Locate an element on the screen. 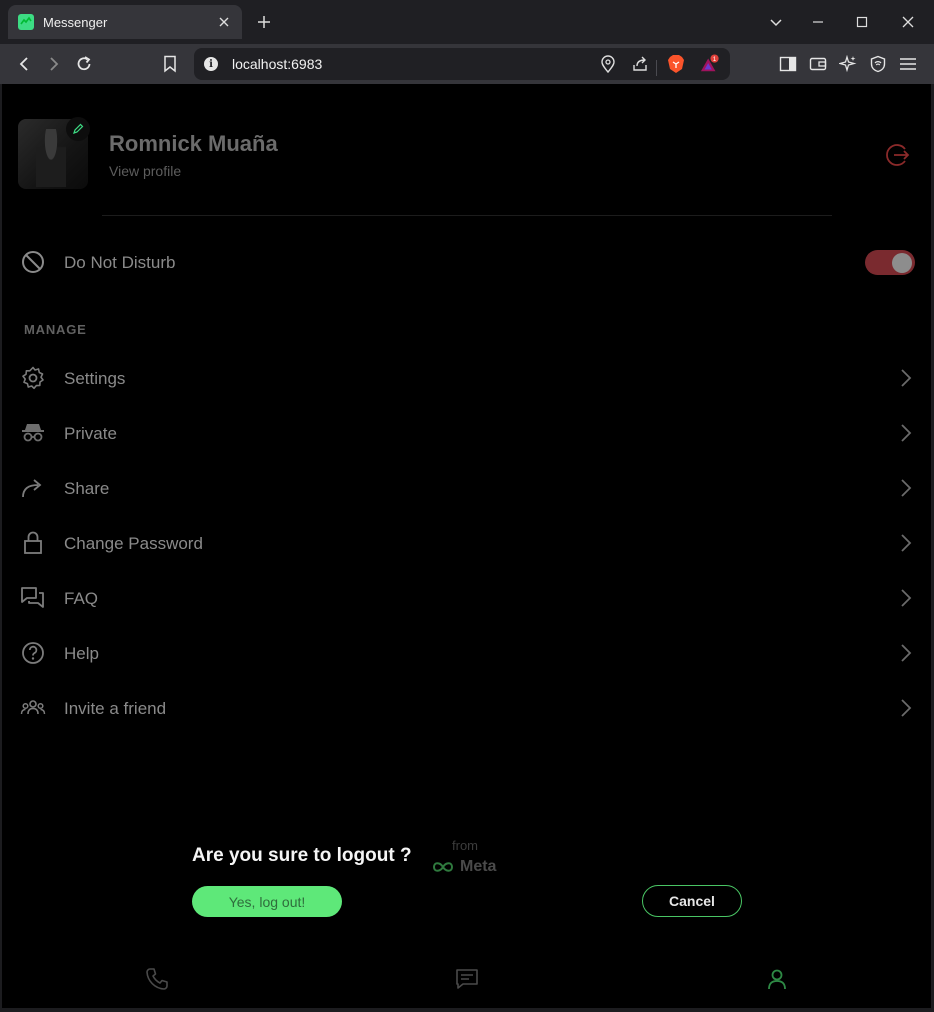 The height and width of the screenshot is (1012, 934). sidebar-toggle-icon is located at coordinates (788, 64).